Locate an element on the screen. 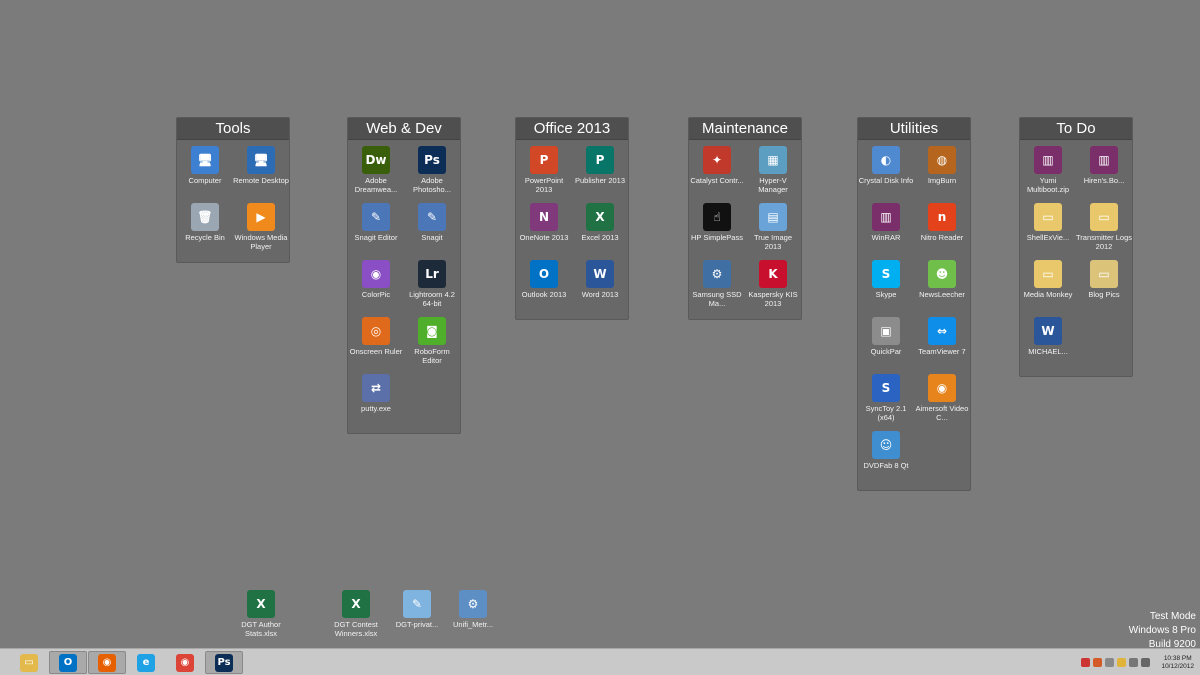 The height and width of the screenshot is (675, 1200). fence-title: Web & Dev is located at coordinates (404, 129).